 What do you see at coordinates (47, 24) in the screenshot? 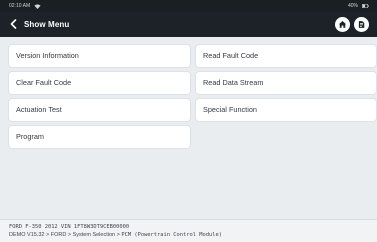
I see `page-title: Show Menu` at bounding box center [47, 24].